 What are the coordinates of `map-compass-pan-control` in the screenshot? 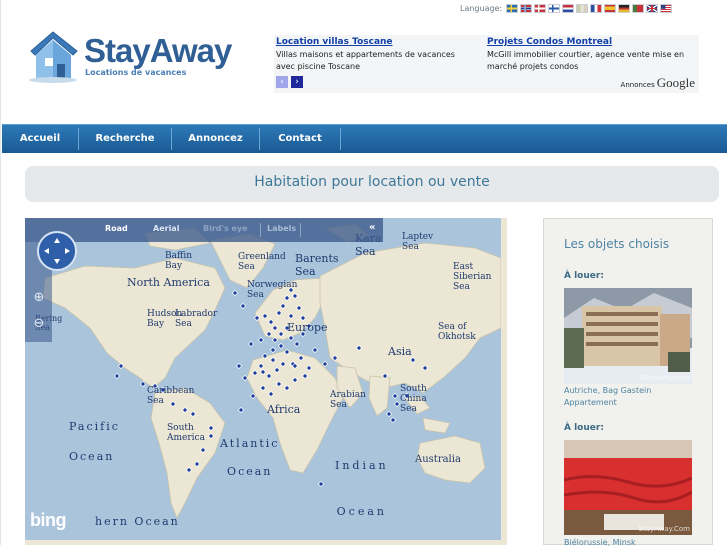 It's located at (57, 251).